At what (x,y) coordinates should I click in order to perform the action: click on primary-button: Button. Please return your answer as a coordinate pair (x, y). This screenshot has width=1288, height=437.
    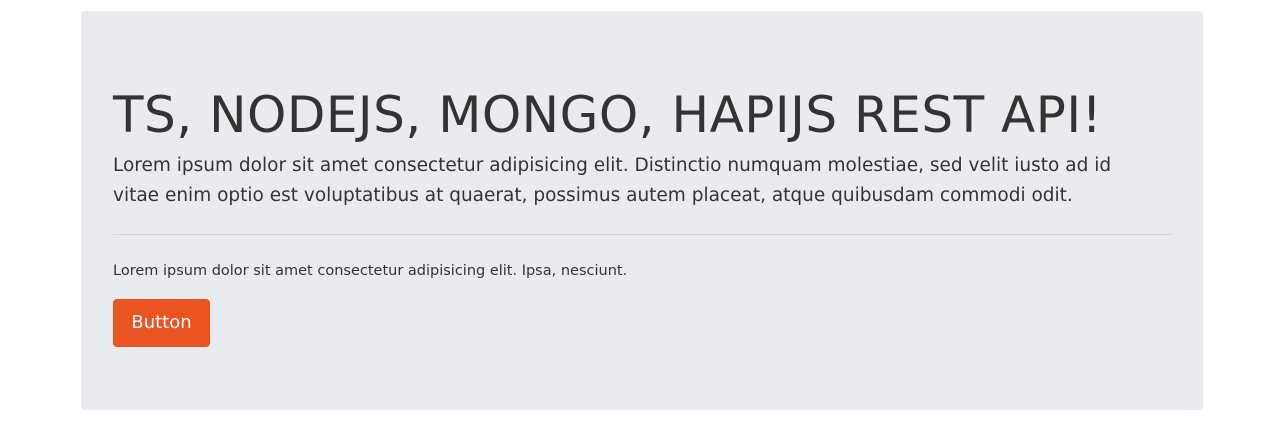
    Looking at the image, I should click on (161, 323).